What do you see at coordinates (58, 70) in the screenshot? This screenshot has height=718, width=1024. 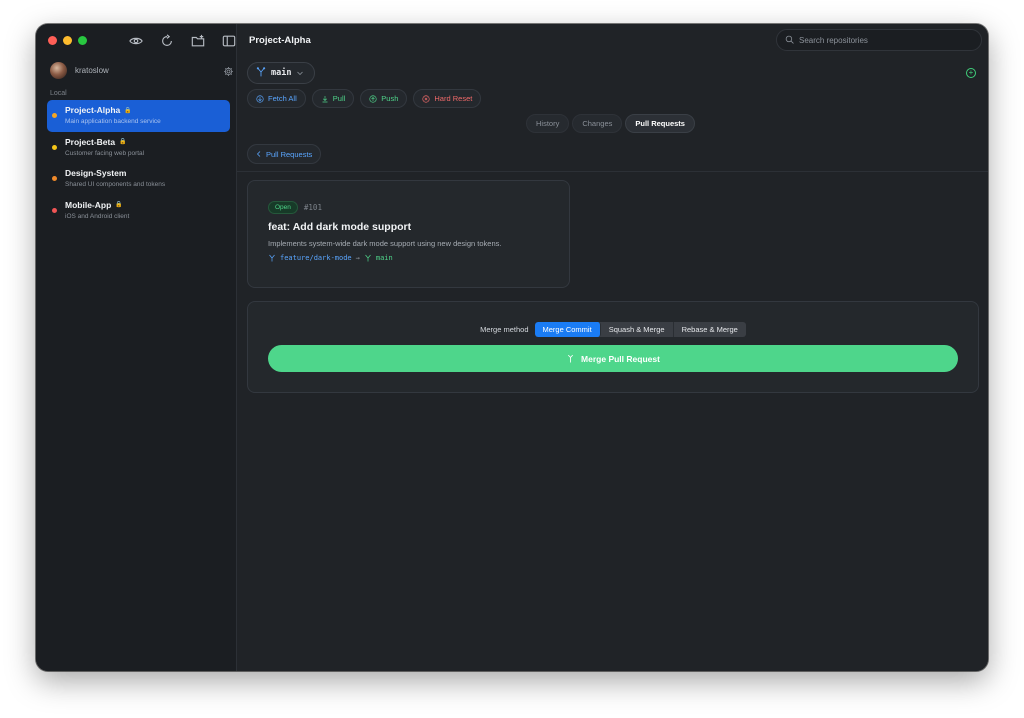 I see `avatar` at bounding box center [58, 70].